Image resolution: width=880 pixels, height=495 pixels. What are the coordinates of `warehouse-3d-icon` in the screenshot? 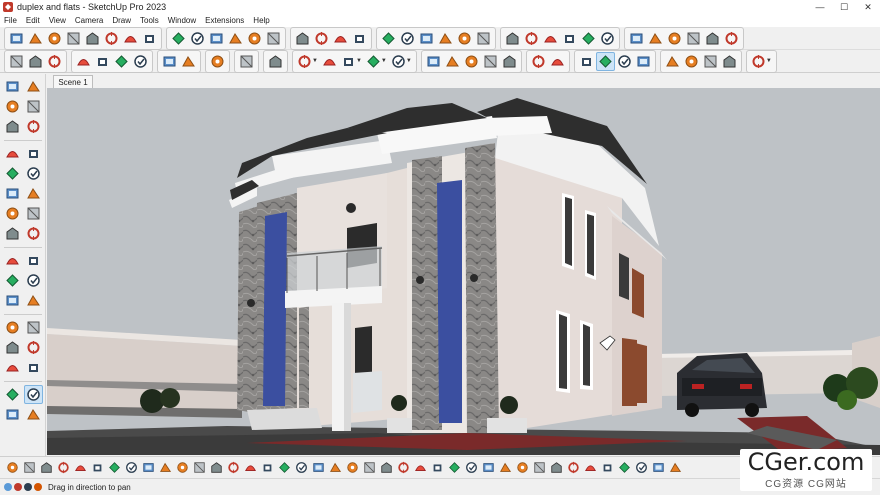 It's located at (672, 61).